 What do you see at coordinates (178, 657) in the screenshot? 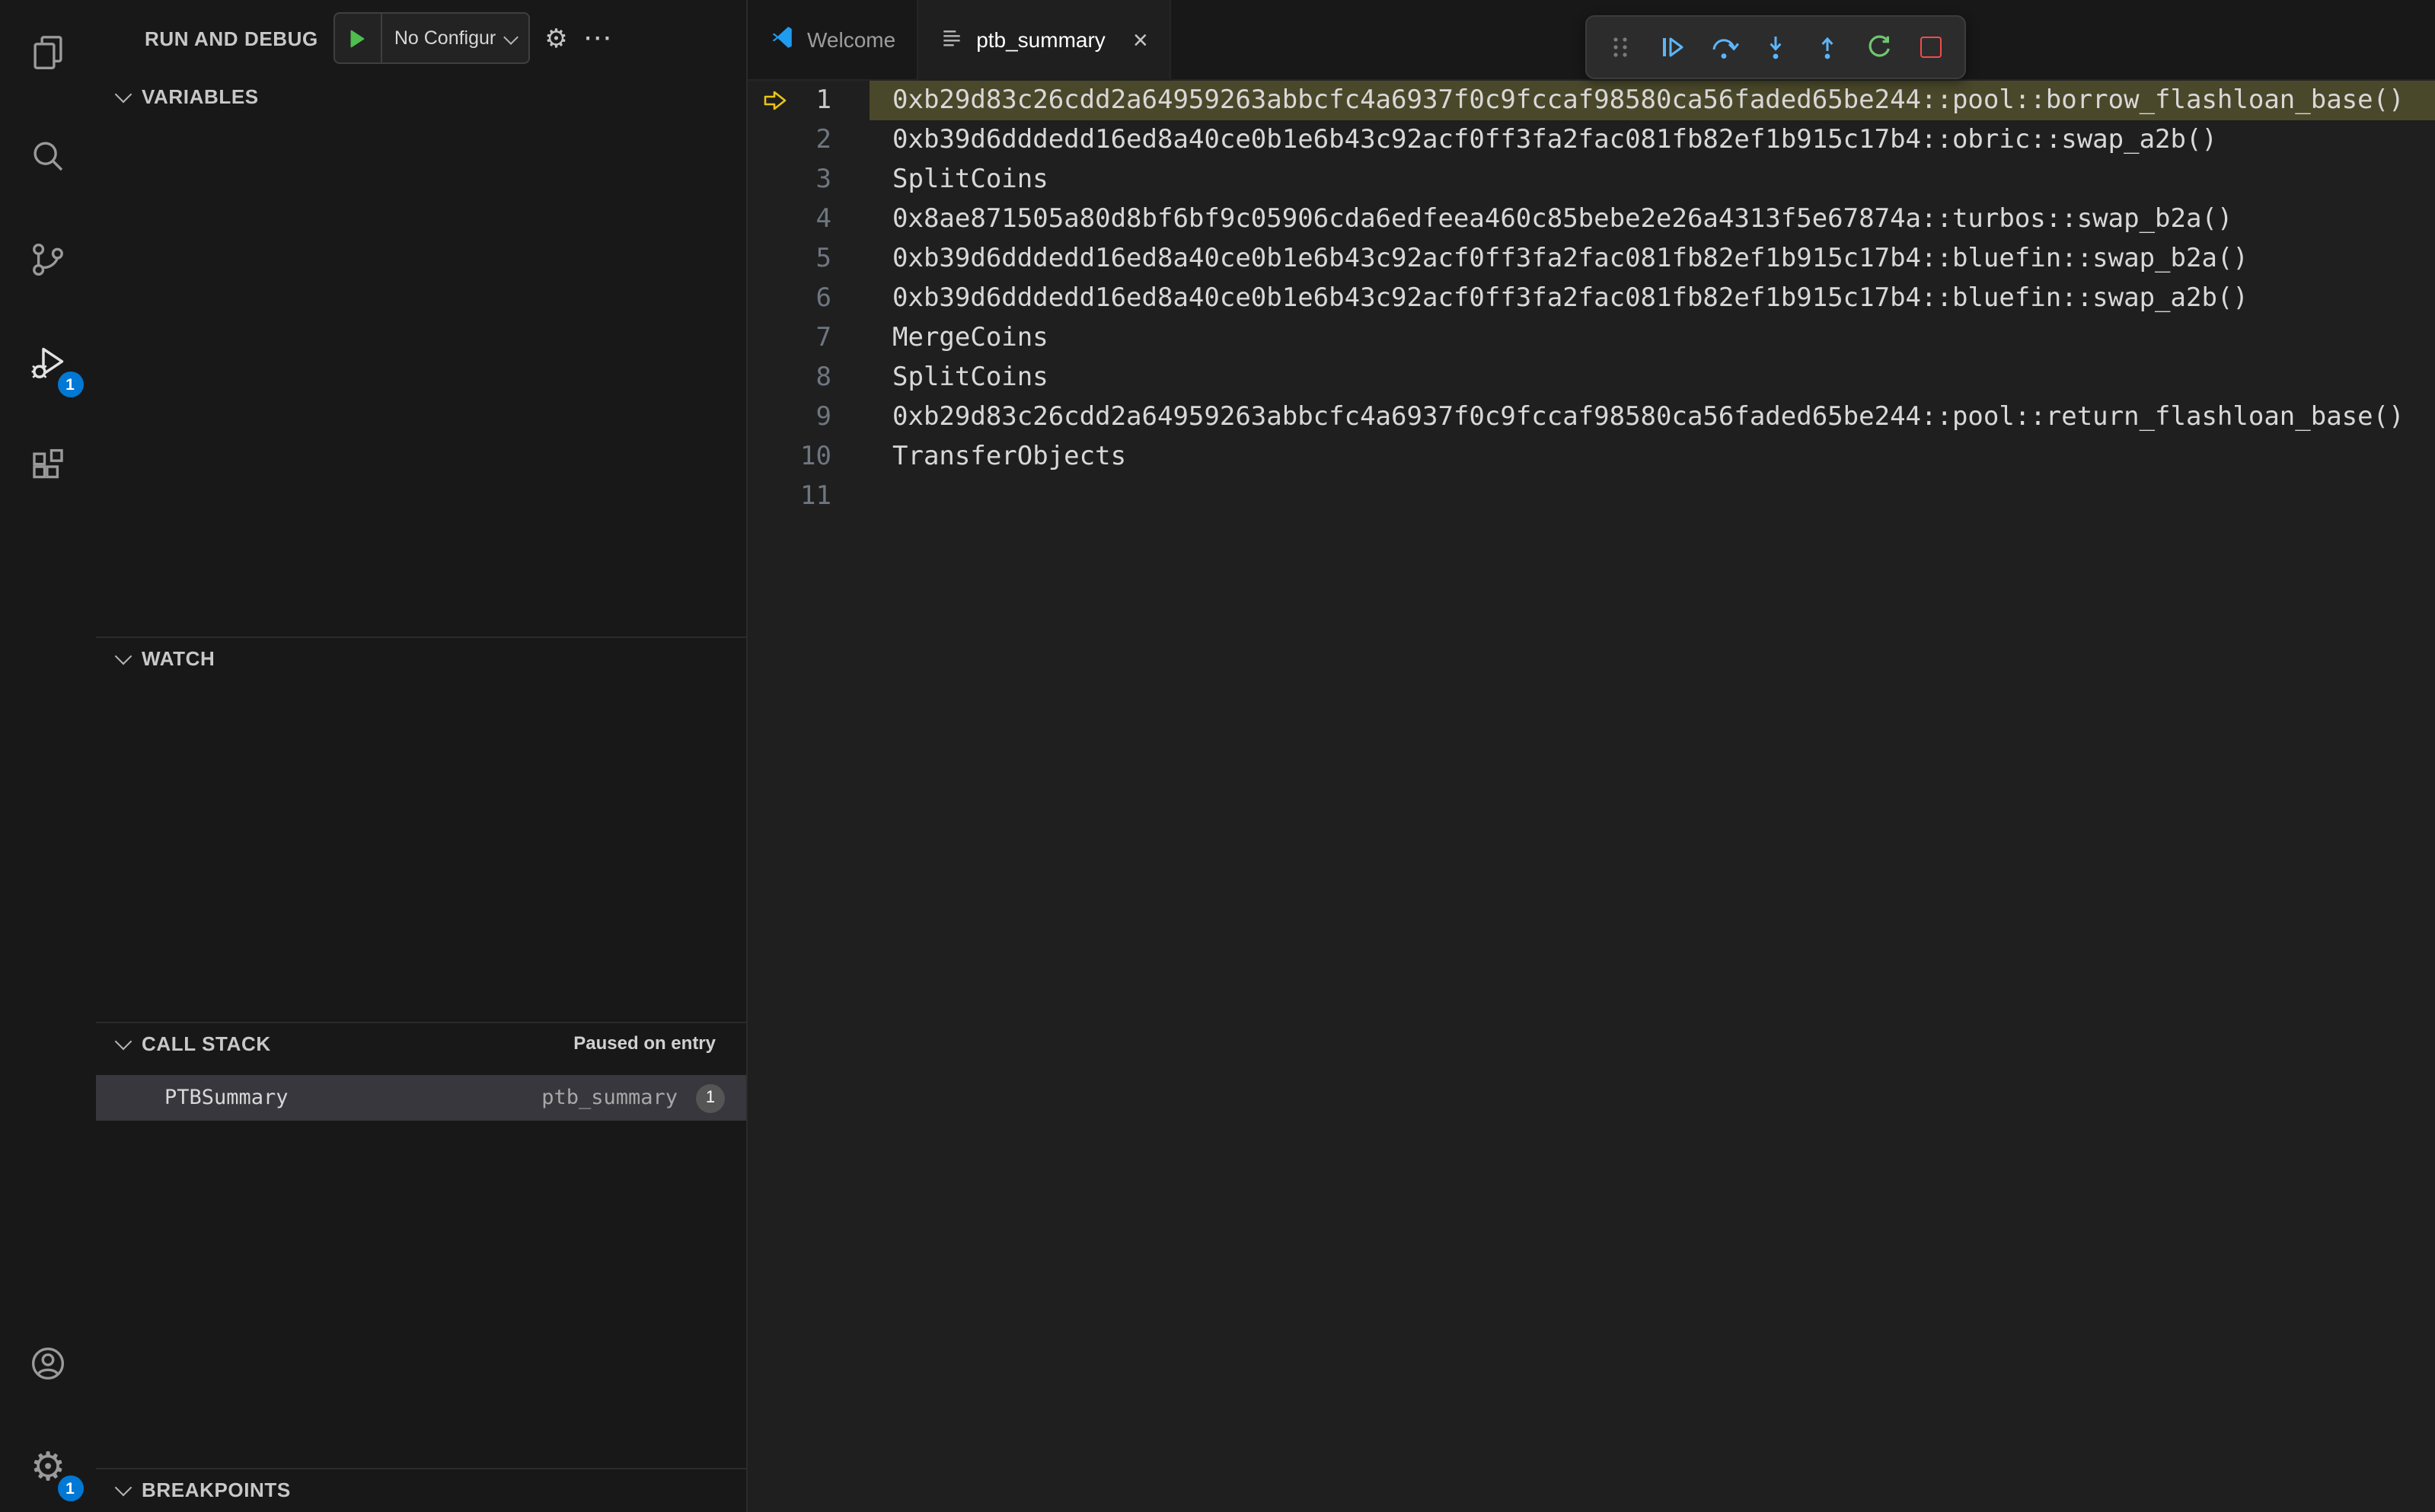
I see `watch-title: WATCH` at bounding box center [178, 657].